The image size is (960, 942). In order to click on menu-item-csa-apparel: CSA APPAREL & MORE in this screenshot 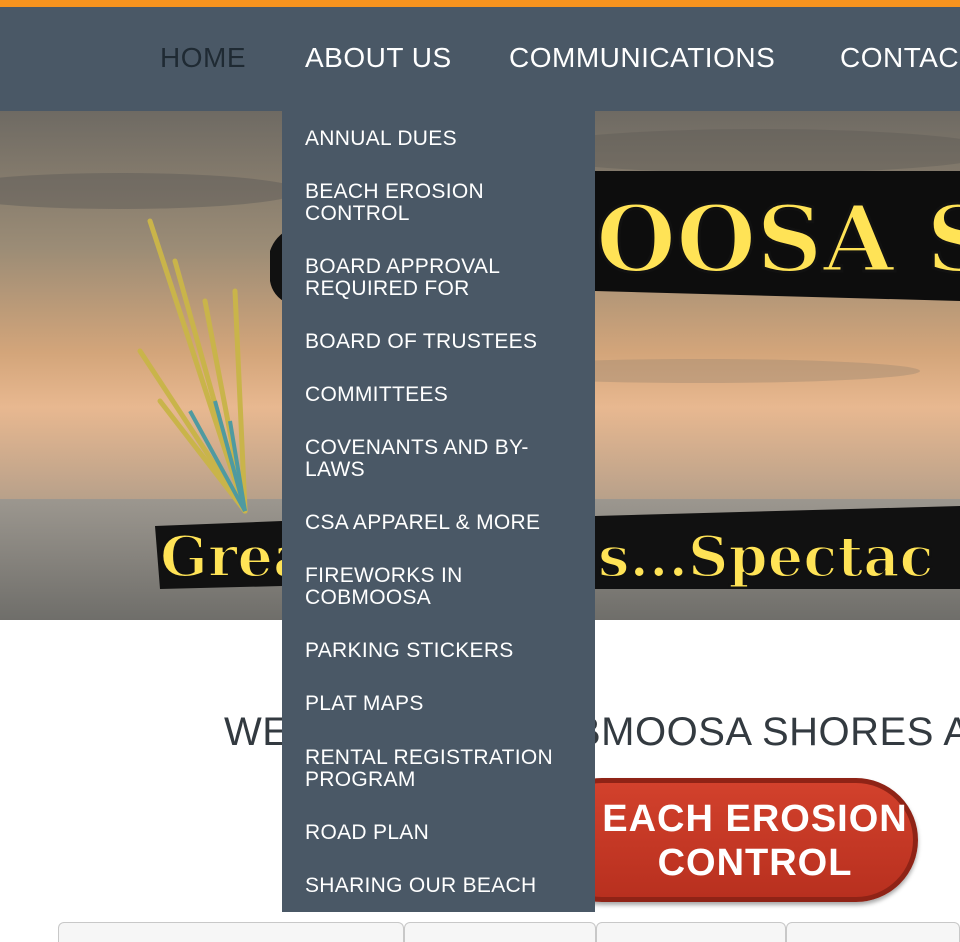, I will do `click(445, 523)`.